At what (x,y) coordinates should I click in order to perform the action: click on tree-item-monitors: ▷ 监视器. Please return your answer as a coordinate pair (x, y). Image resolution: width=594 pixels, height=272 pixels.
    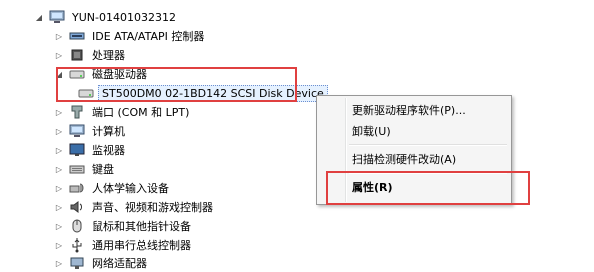
    Looking at the image, I should click on (91, 150).